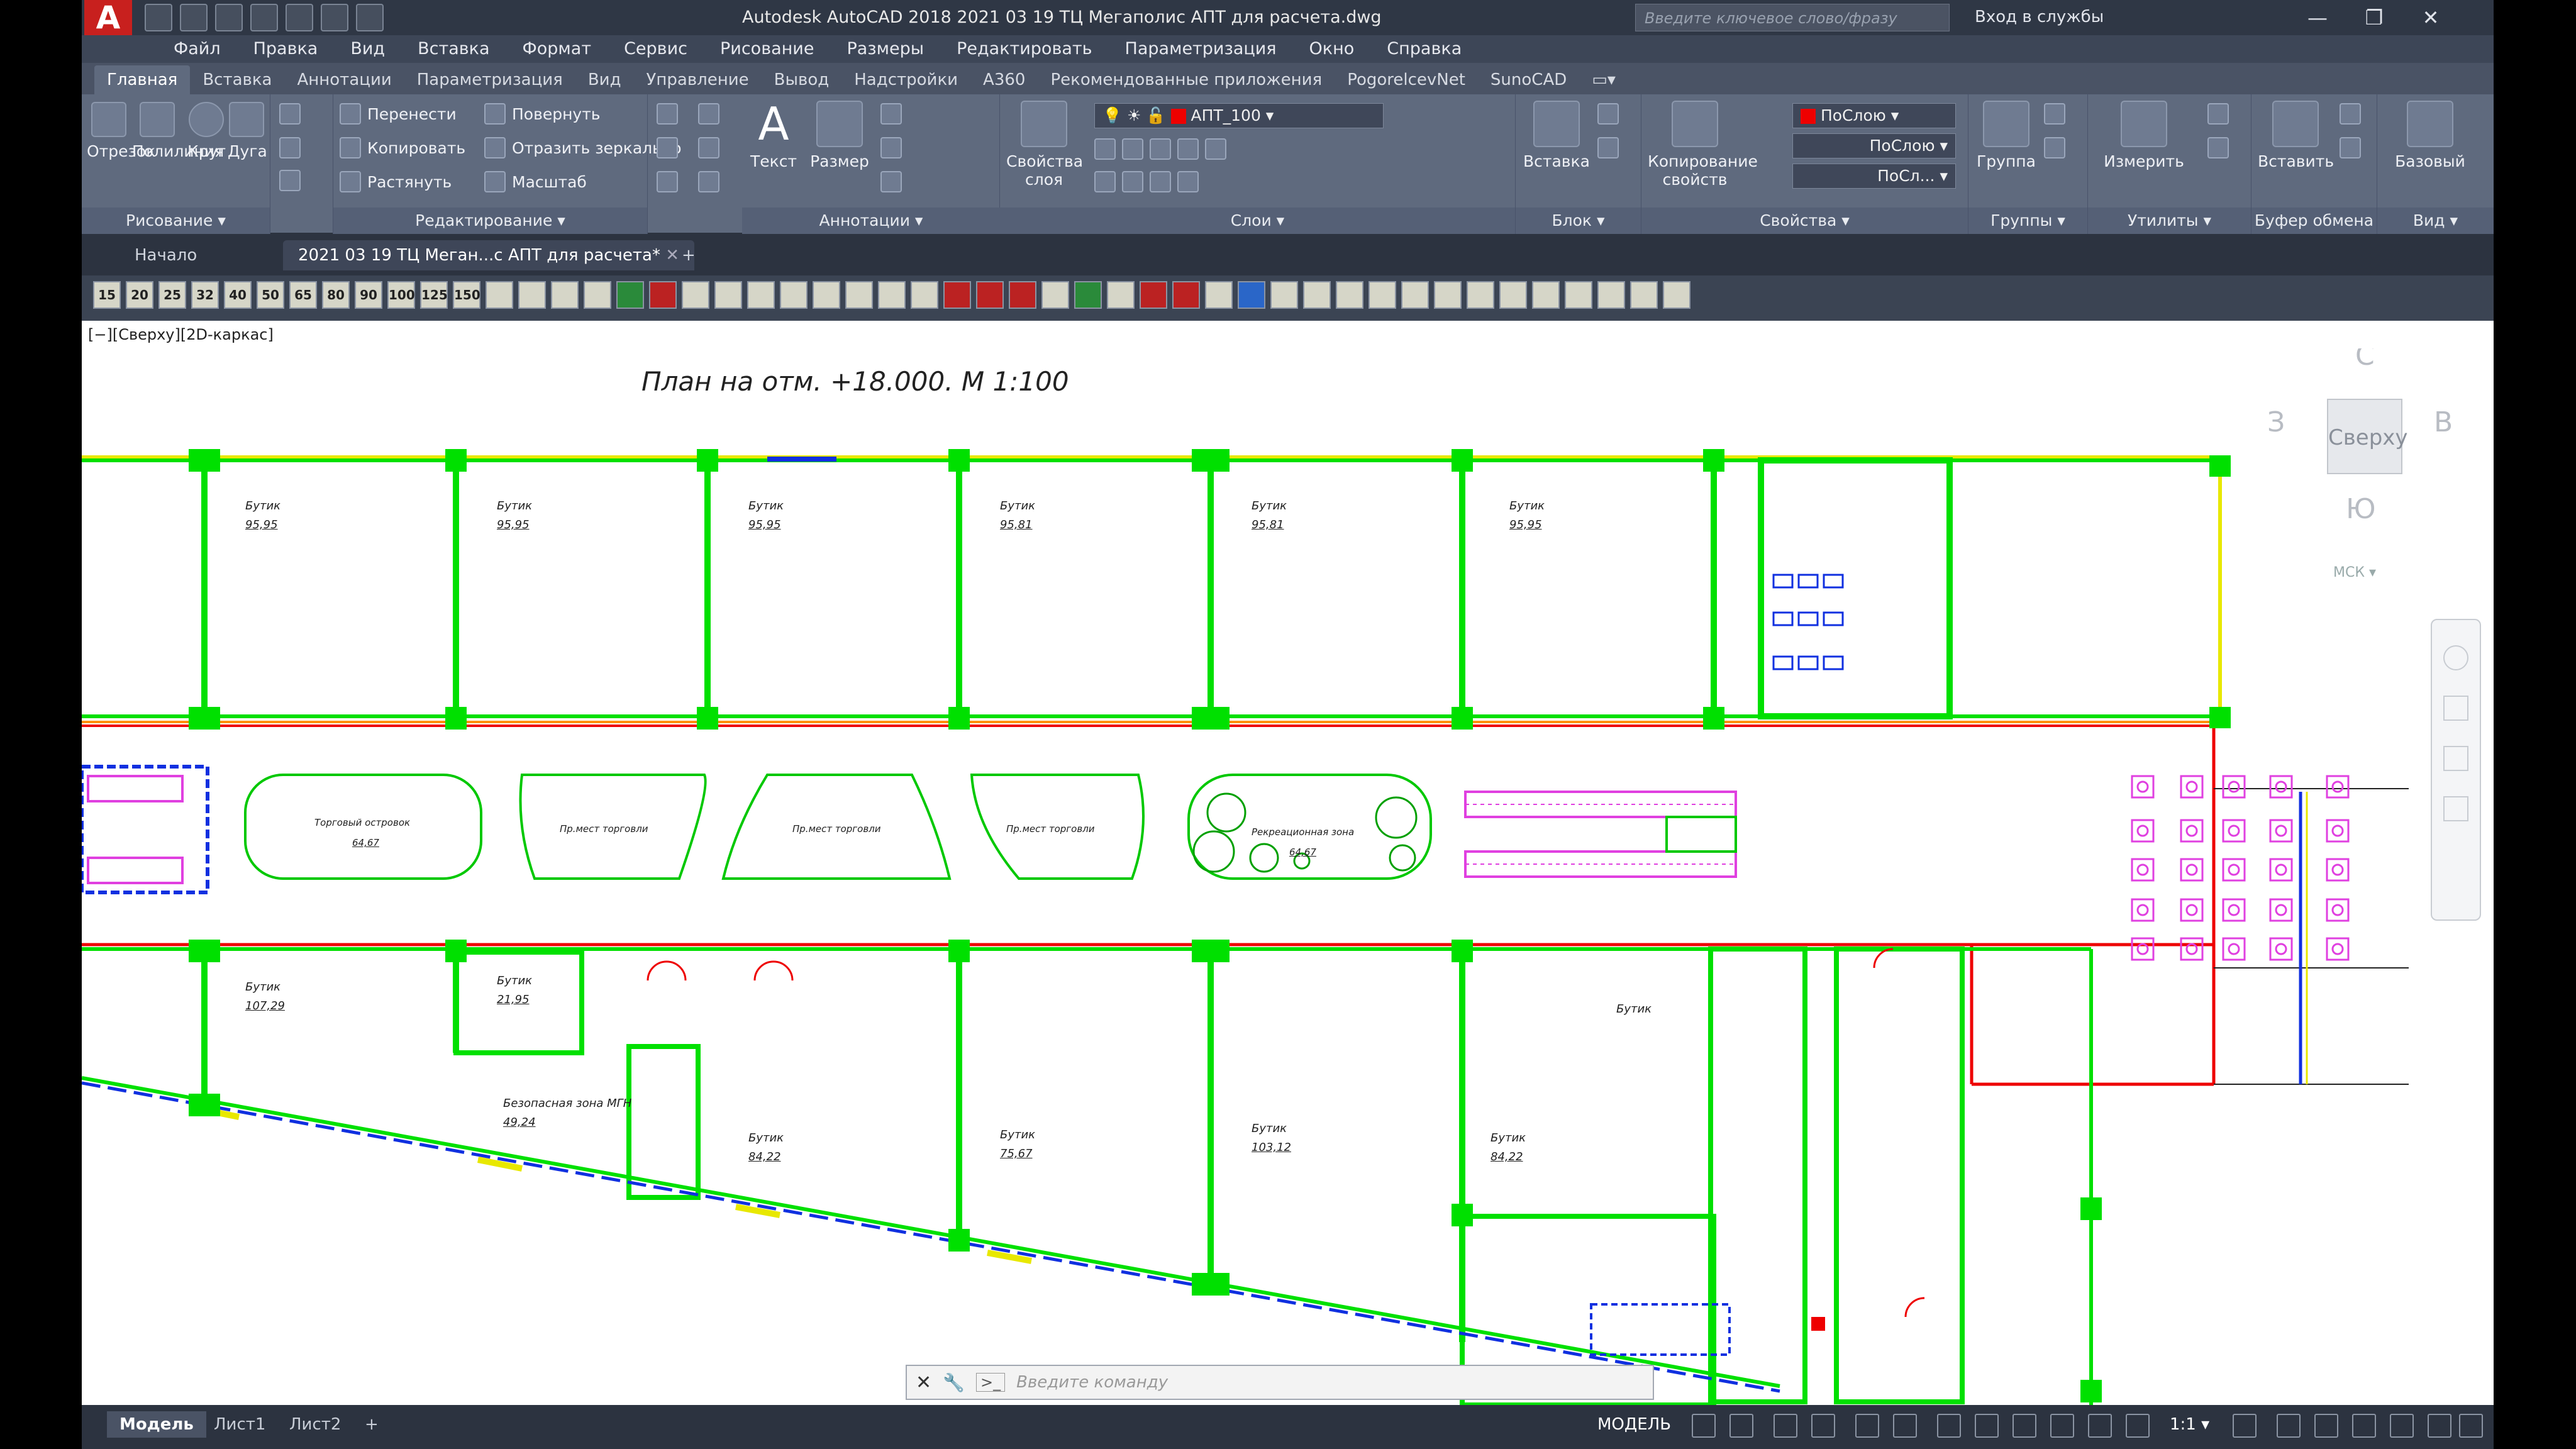 Image resolution: width=2576 pixels, height=1449 pixels. Describe the element at coordinates (2276, 422) in the screenshot. I see `viewcube-west: З` at that location.